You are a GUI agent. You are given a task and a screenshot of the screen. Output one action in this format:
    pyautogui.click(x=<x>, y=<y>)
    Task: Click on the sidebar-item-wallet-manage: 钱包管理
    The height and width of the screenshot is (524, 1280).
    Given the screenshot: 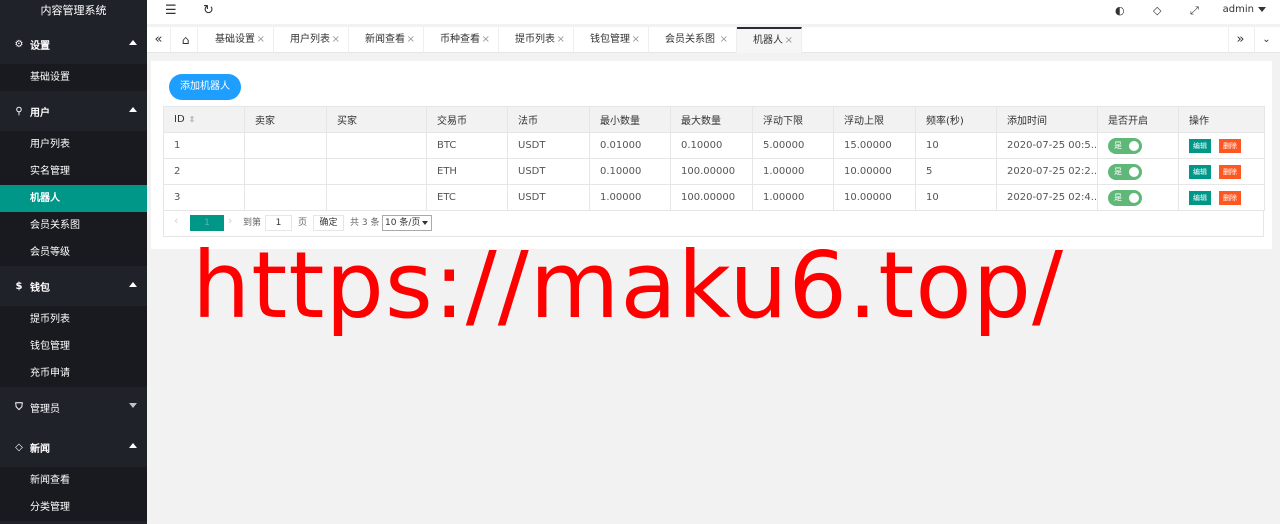 What is the action you would take?
    pyautogui.click(x=73, y=346)
    